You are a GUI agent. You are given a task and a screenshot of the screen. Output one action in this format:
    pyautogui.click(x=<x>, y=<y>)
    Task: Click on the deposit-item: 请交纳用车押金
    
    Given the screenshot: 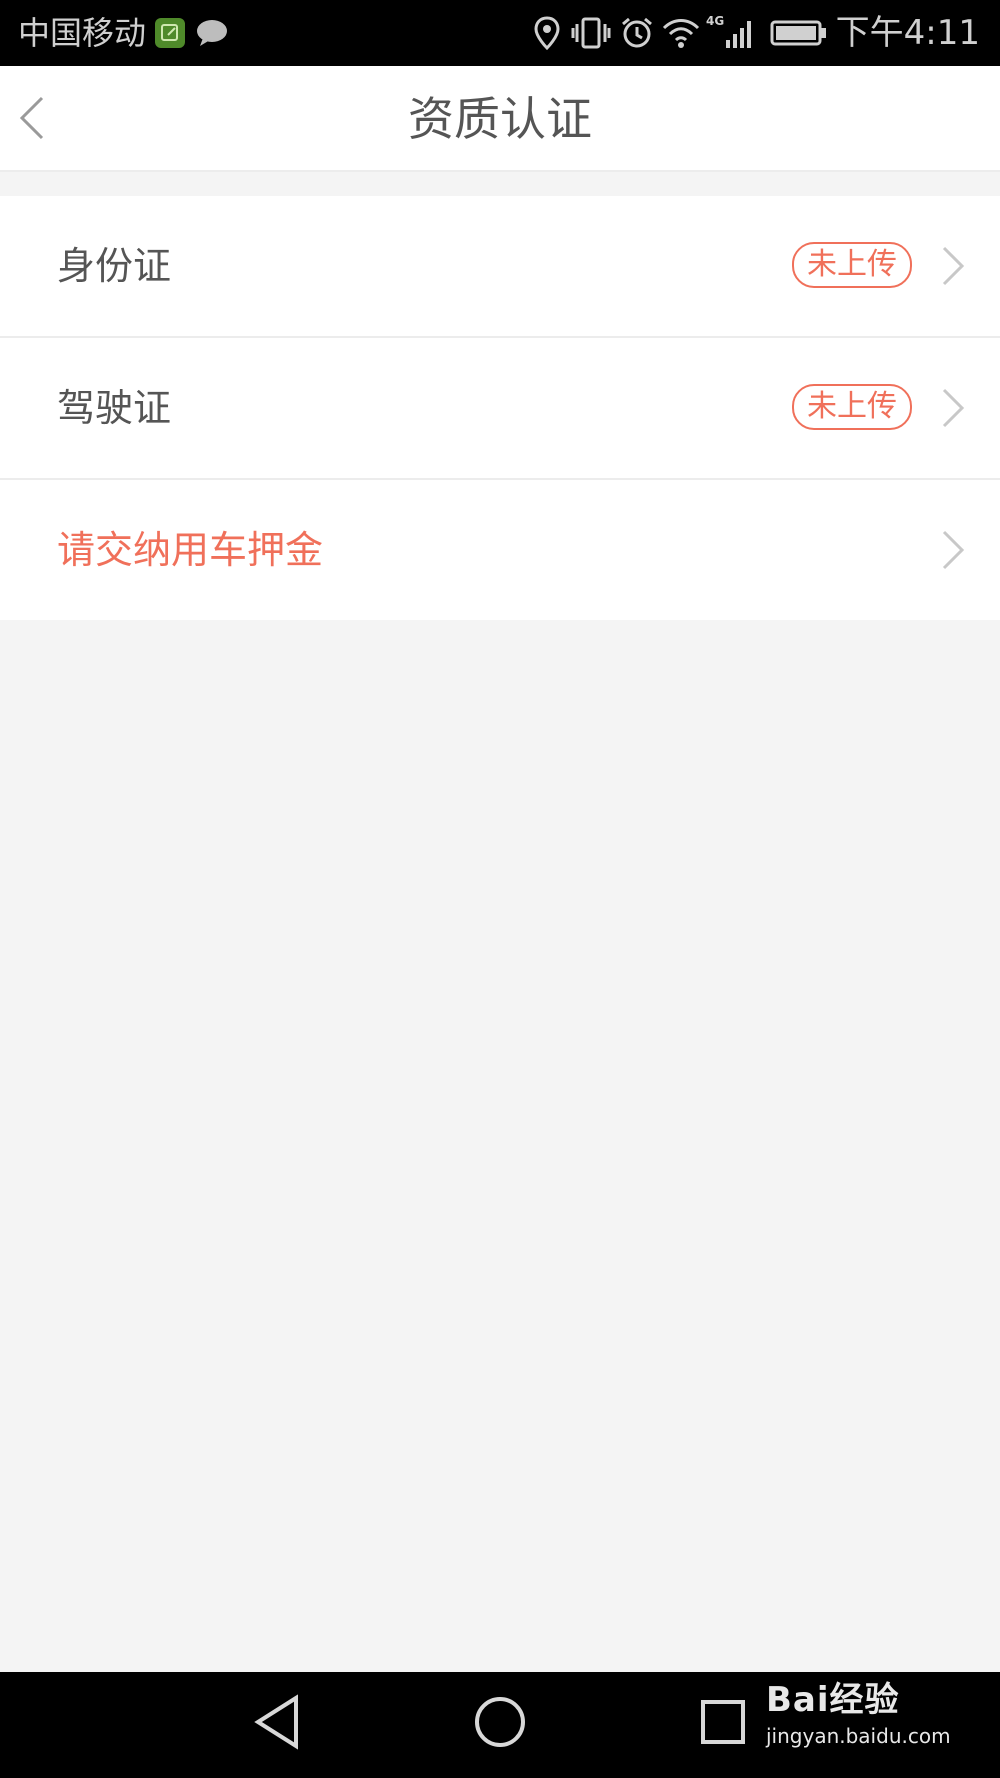 What is the action you would take?
    pyautogui.click(x=500, y=550)
    